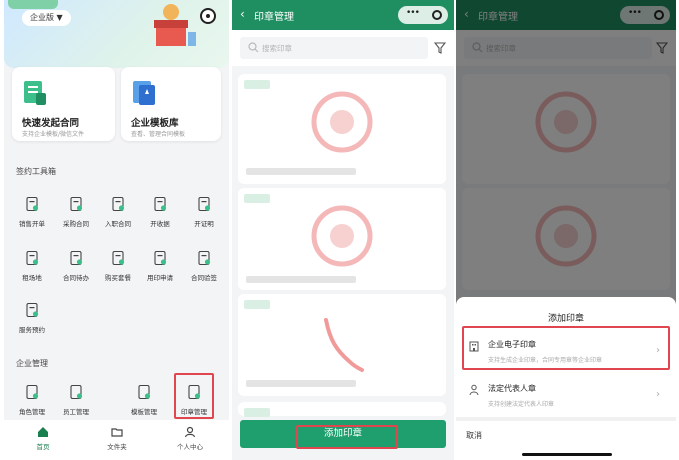  Describe the element at coordinates (474, 390) in the screenshot. I see `person-stamp-icon` at that location.